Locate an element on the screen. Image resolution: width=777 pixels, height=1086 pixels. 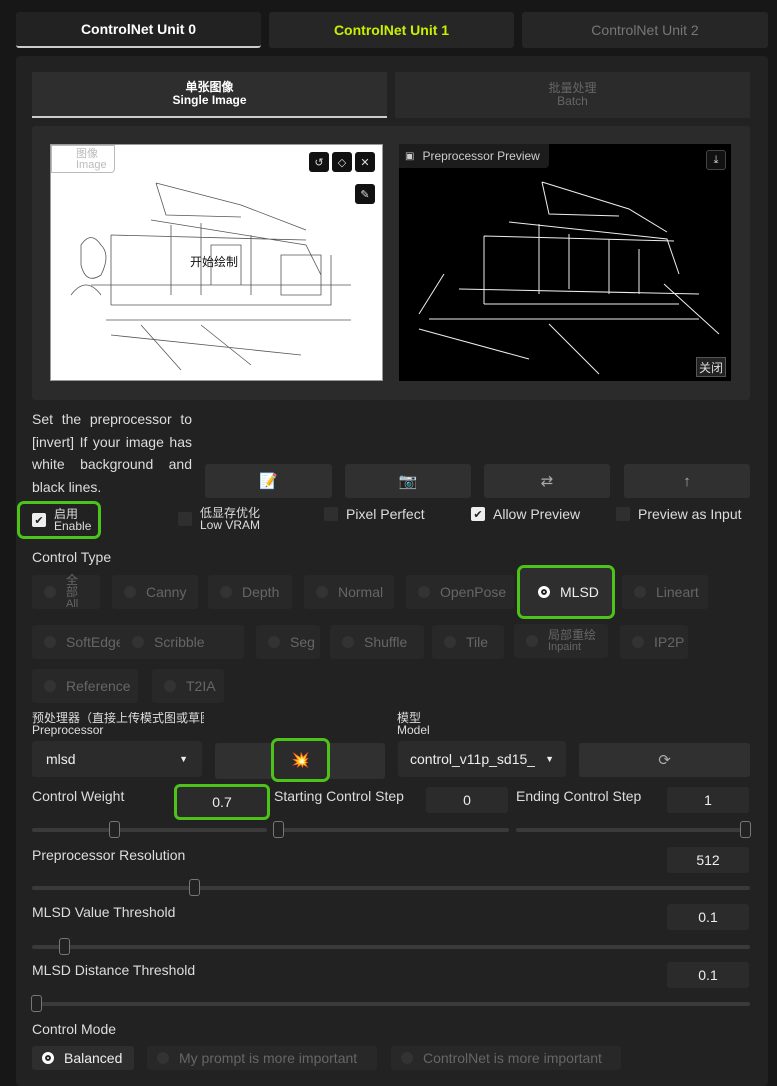
swap-icon: ⇄ is located at coordinates (547, 481).